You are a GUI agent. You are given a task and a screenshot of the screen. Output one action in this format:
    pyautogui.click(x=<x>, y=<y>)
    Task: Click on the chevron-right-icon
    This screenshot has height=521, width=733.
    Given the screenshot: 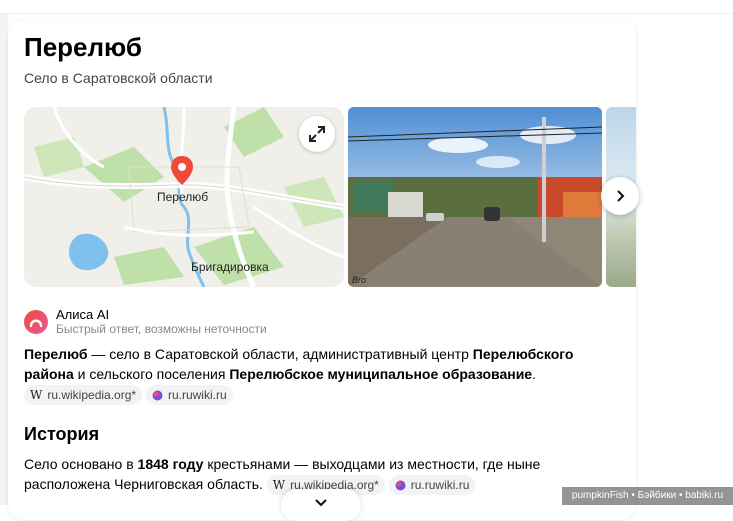 What is the action you would take?
    pyautogui.click(x=621, y=196)
    